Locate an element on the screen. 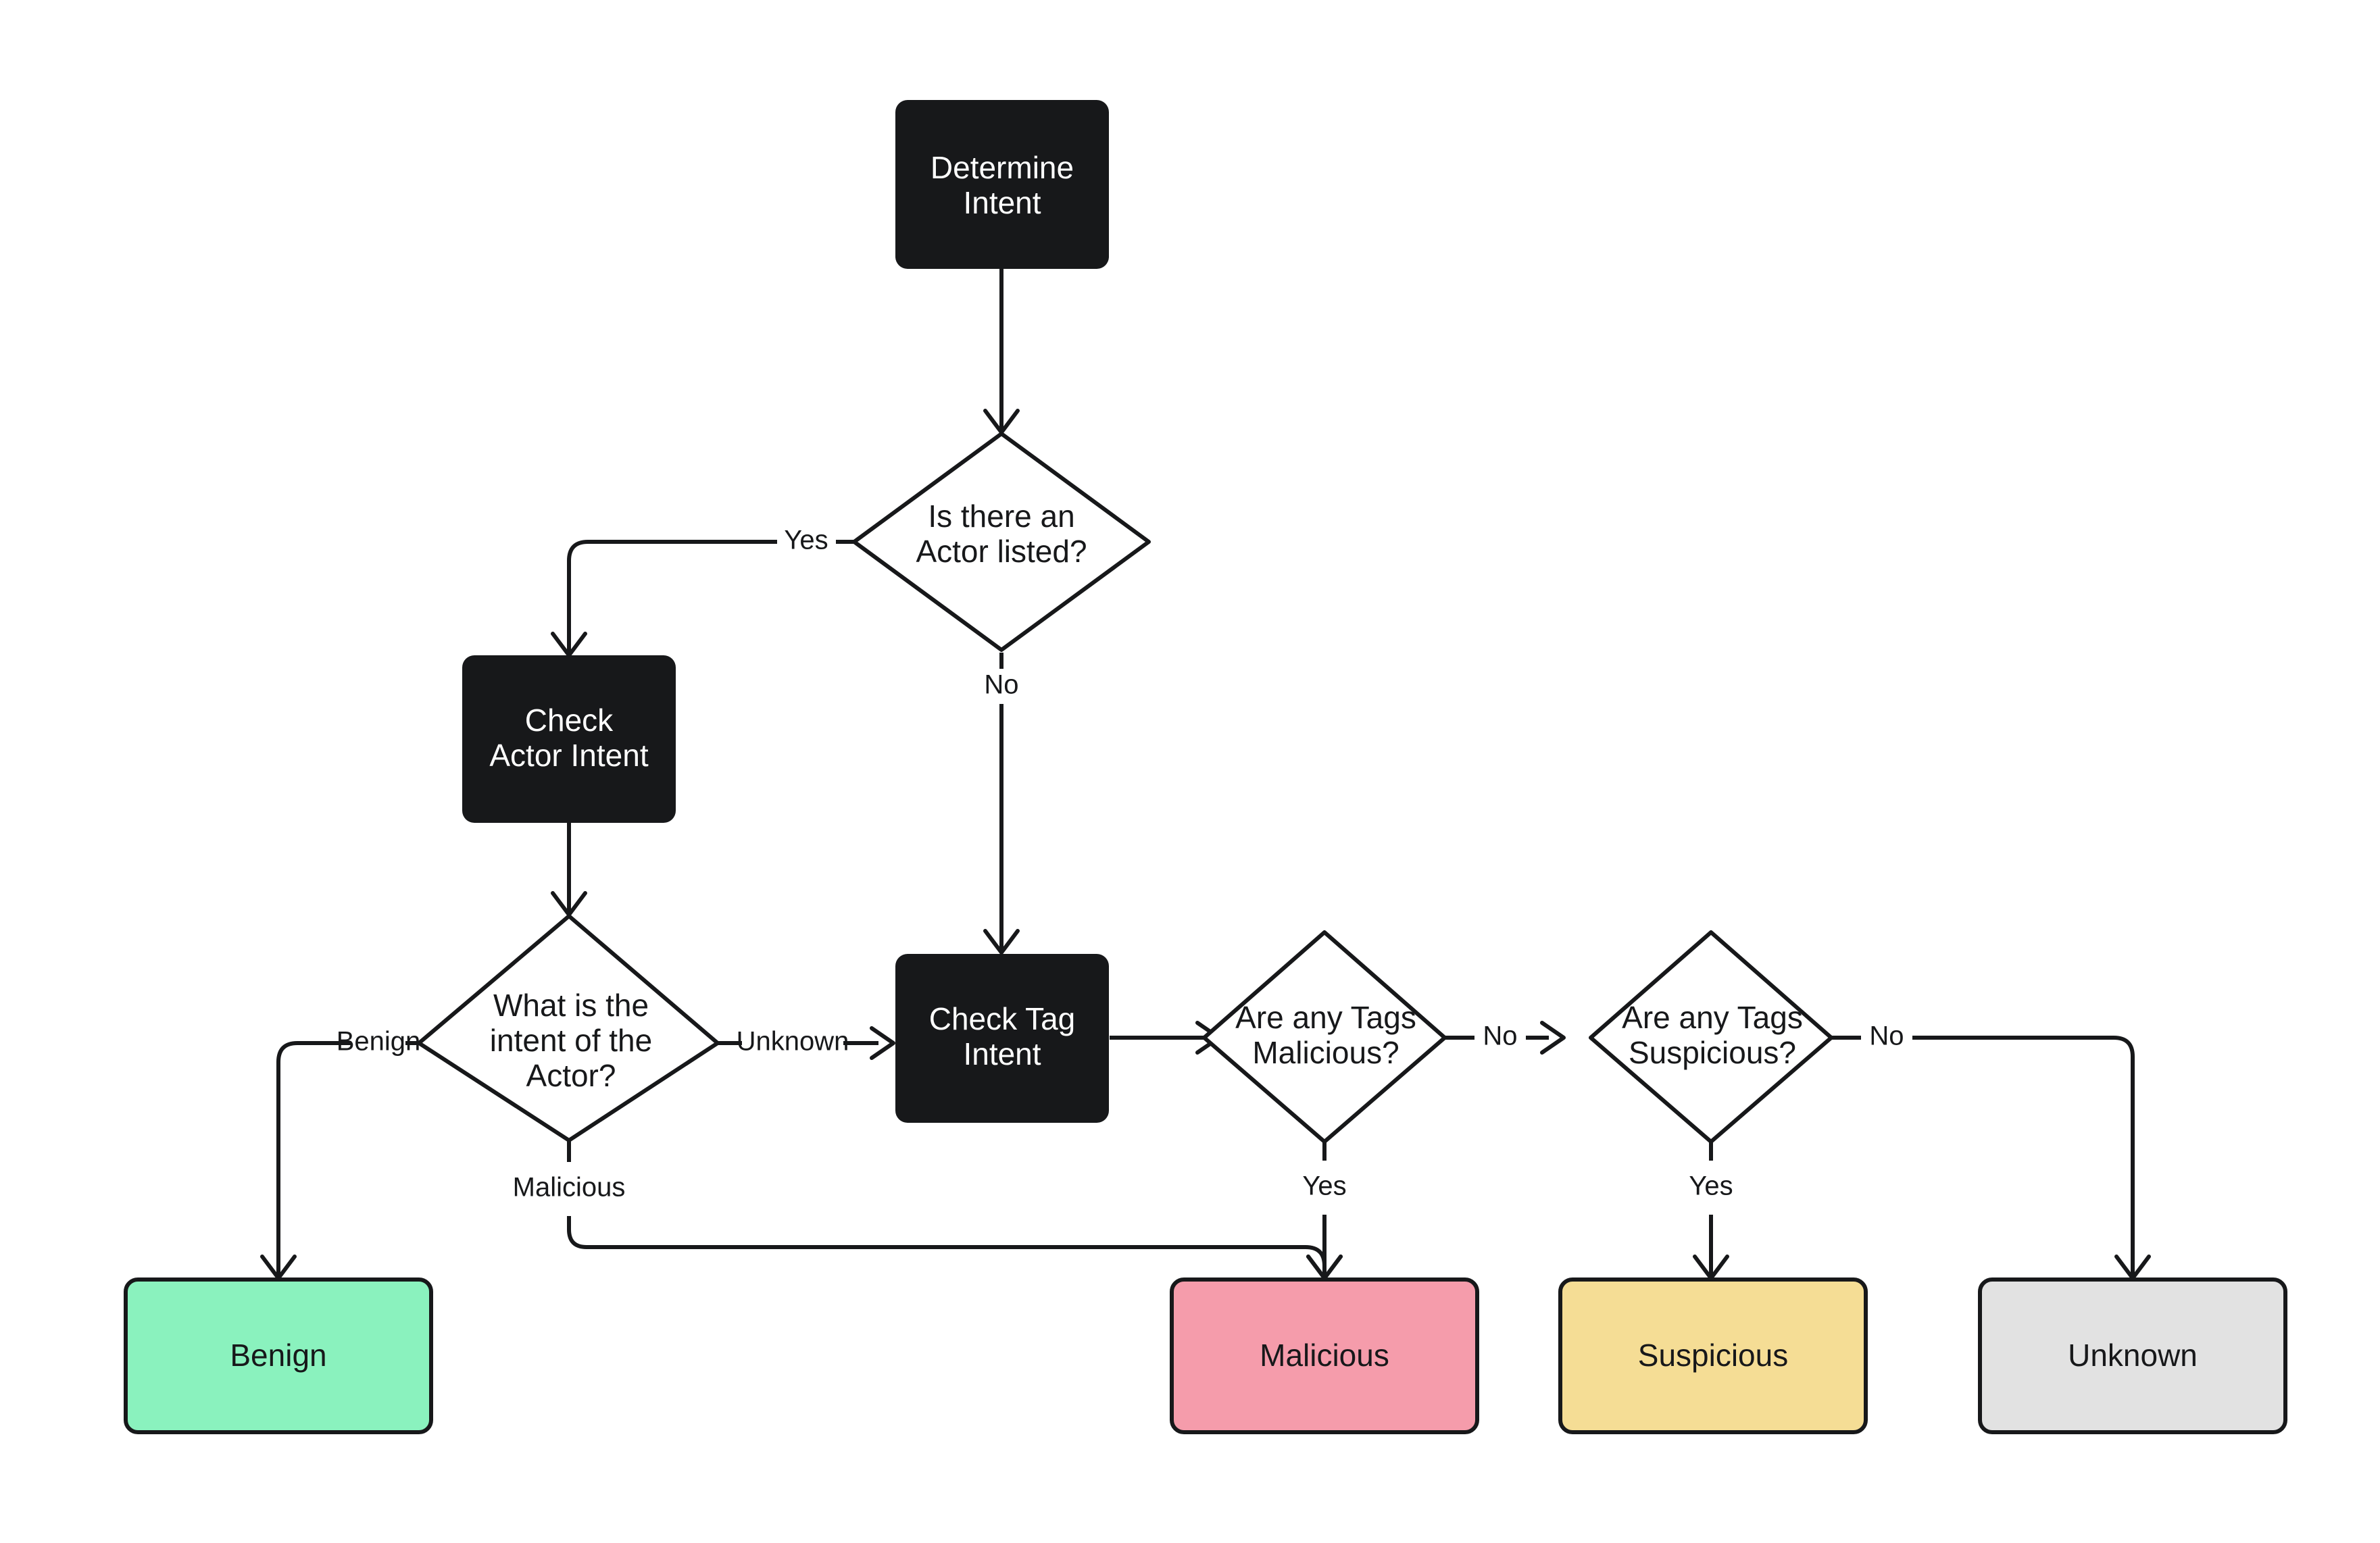 The width and height of the screenshot is (2380, 1543). node-result-unknown: Unknown is located at coordinates (2132, 1356).